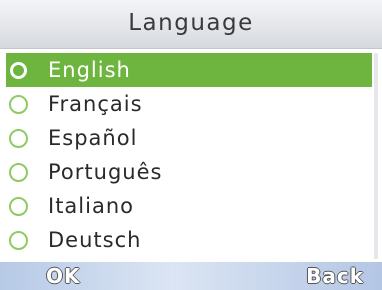  I want to click on language-label: English, so click(89, 70).